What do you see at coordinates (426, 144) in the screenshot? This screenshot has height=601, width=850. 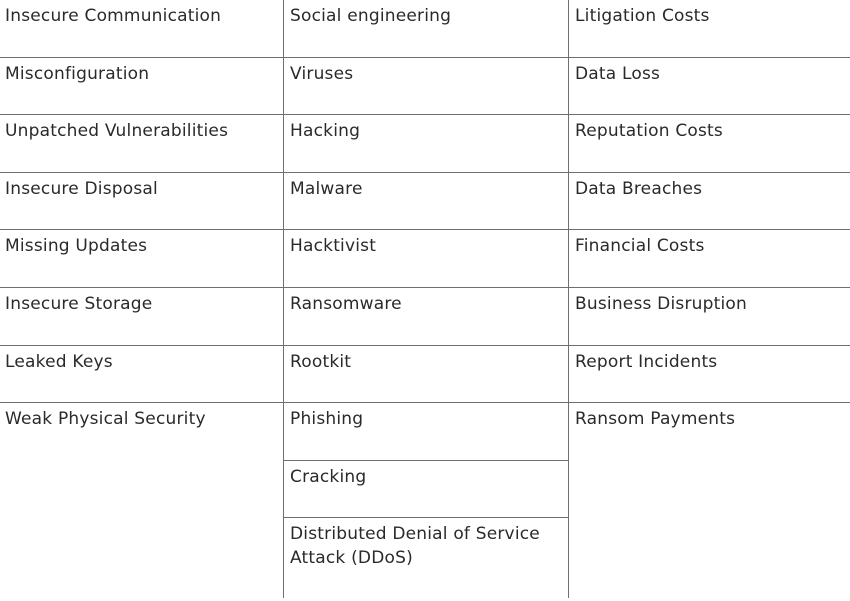 I see `table-cell: Hacking` at bounding box center [426, 144].